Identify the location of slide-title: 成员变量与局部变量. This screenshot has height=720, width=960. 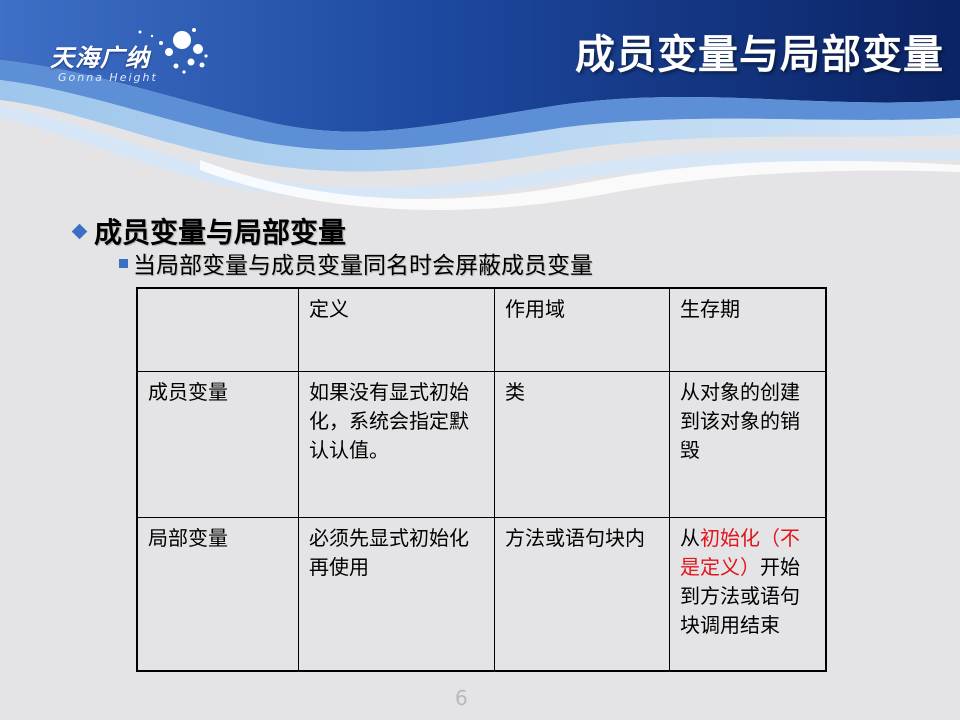
(759, 55).